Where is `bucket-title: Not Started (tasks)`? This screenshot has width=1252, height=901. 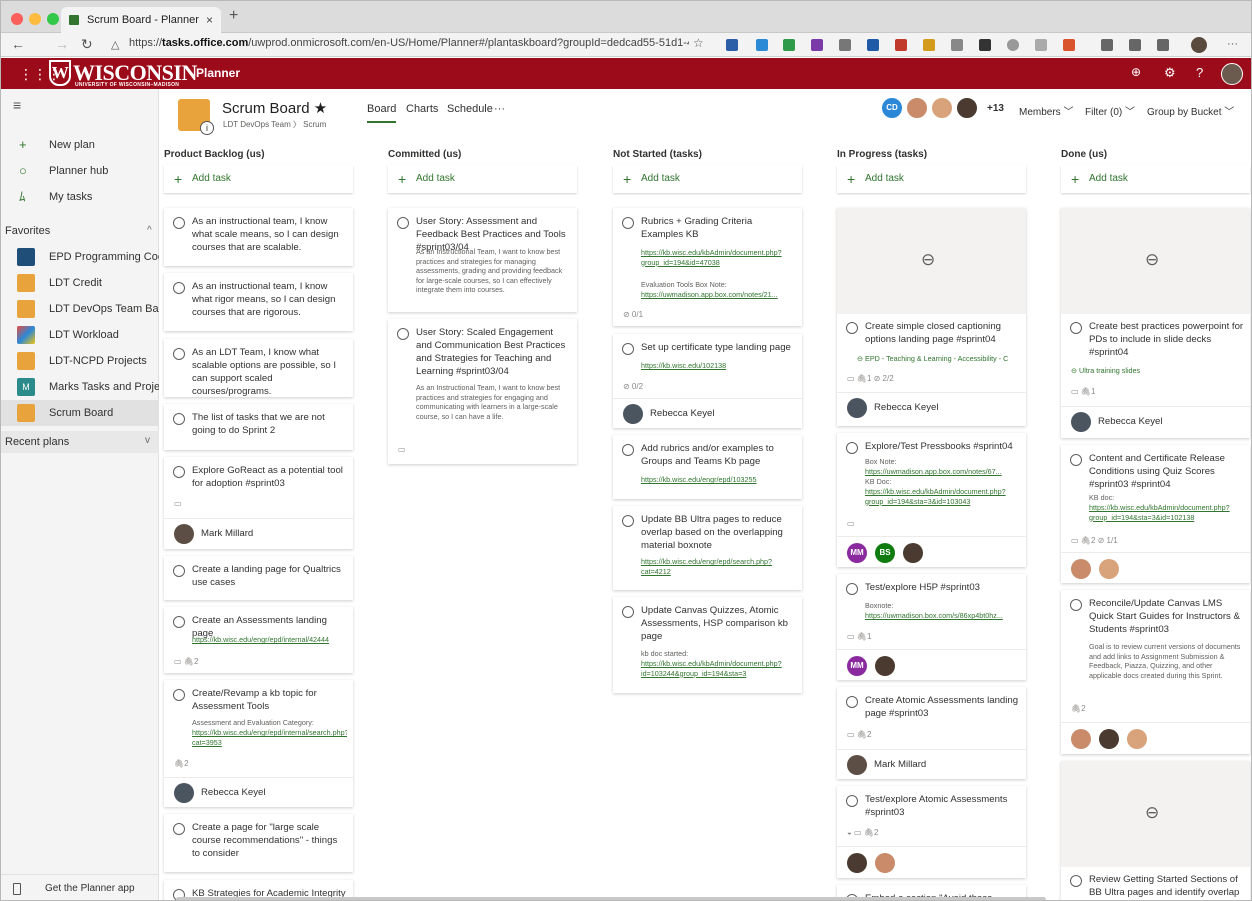
bucket-title: Not Started (tasks) is located at coordinates (657, 154).